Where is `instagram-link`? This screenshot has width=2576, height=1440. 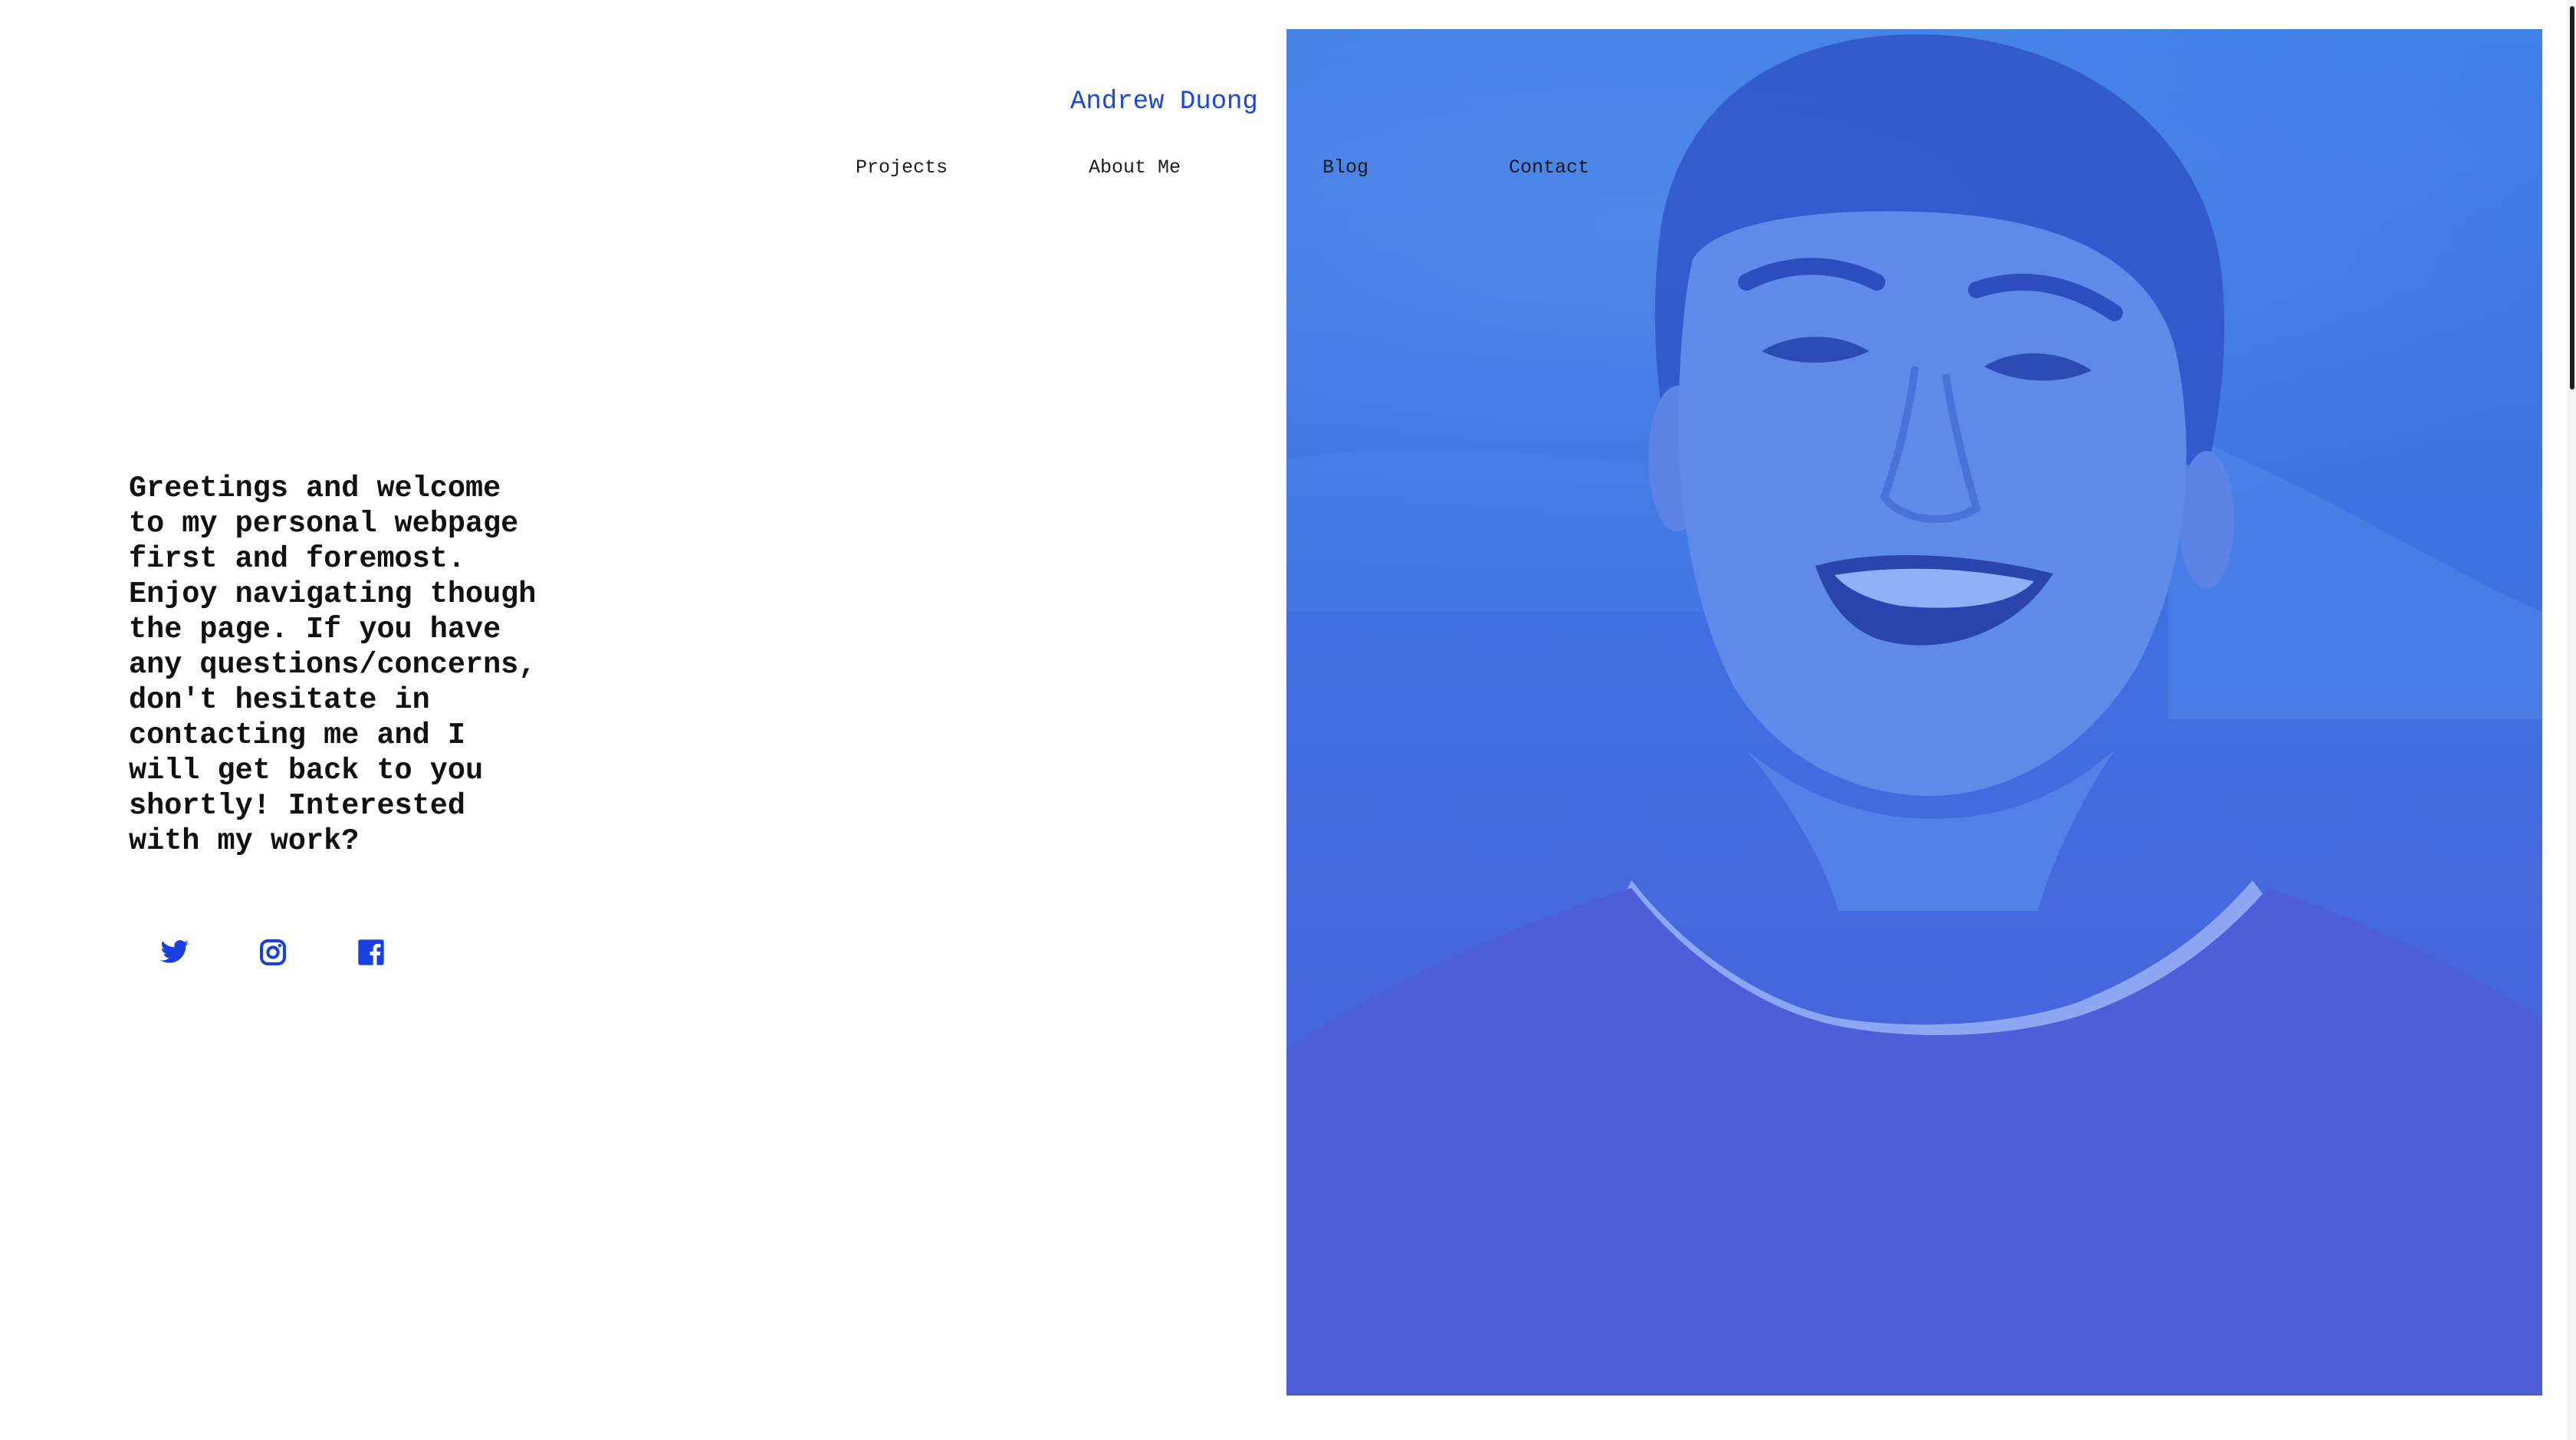 instagram-link is located at coordinates (273, 952).